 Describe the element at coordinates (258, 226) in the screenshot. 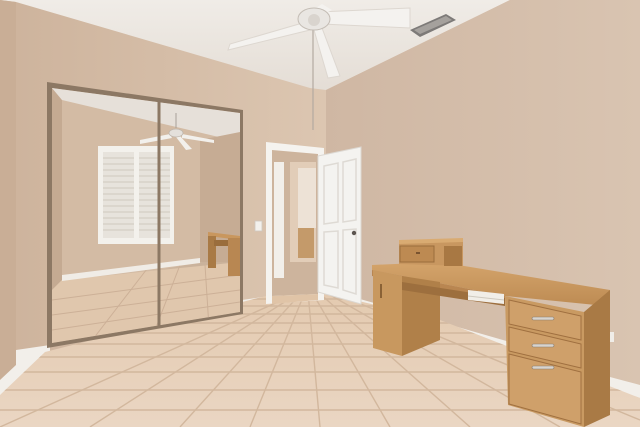

I see `light-switch` at that location.